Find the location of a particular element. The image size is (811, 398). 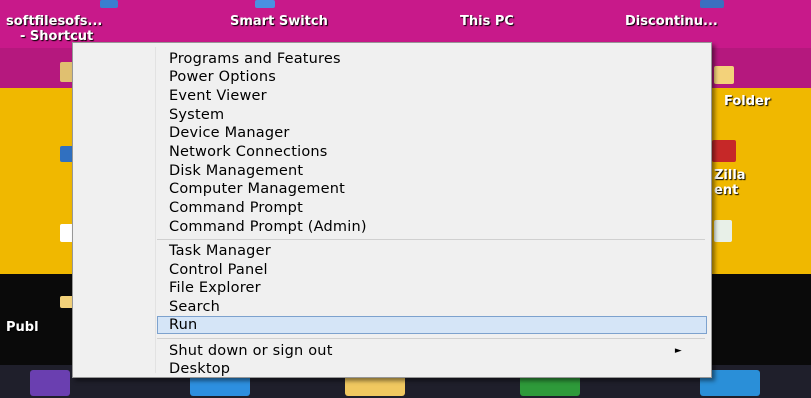

desktop-icon-softfiles: softfilesofs... - Shortcut is located at coordinates (54, 29).